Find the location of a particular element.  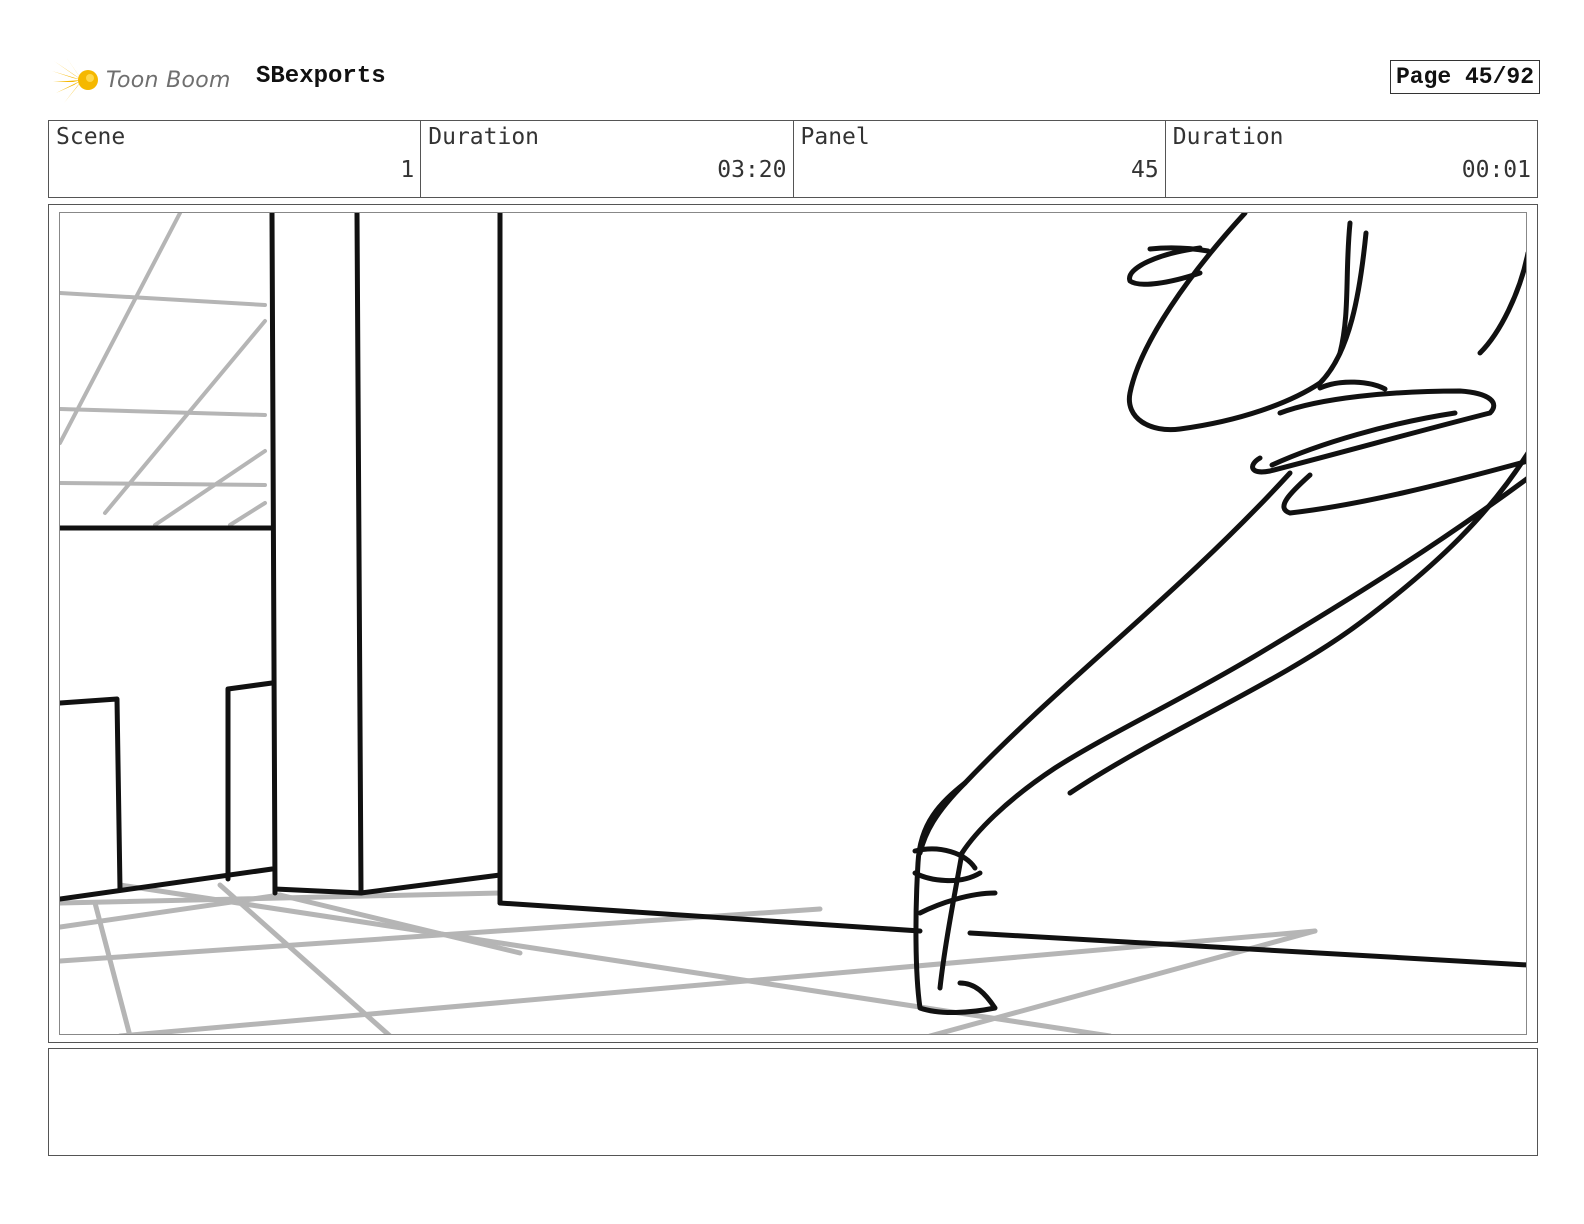

scene-duration-value: 03:20 is located at coordinates (752, 170).